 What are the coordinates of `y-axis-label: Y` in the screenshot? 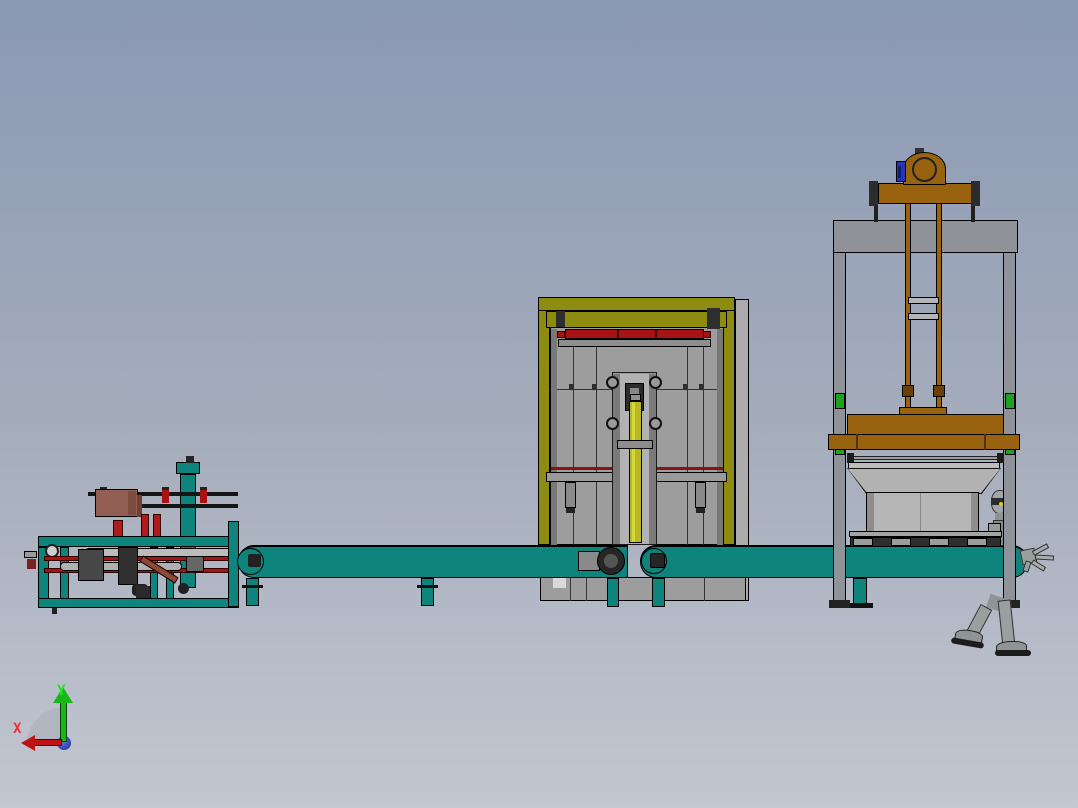 It's located at (61, 691).